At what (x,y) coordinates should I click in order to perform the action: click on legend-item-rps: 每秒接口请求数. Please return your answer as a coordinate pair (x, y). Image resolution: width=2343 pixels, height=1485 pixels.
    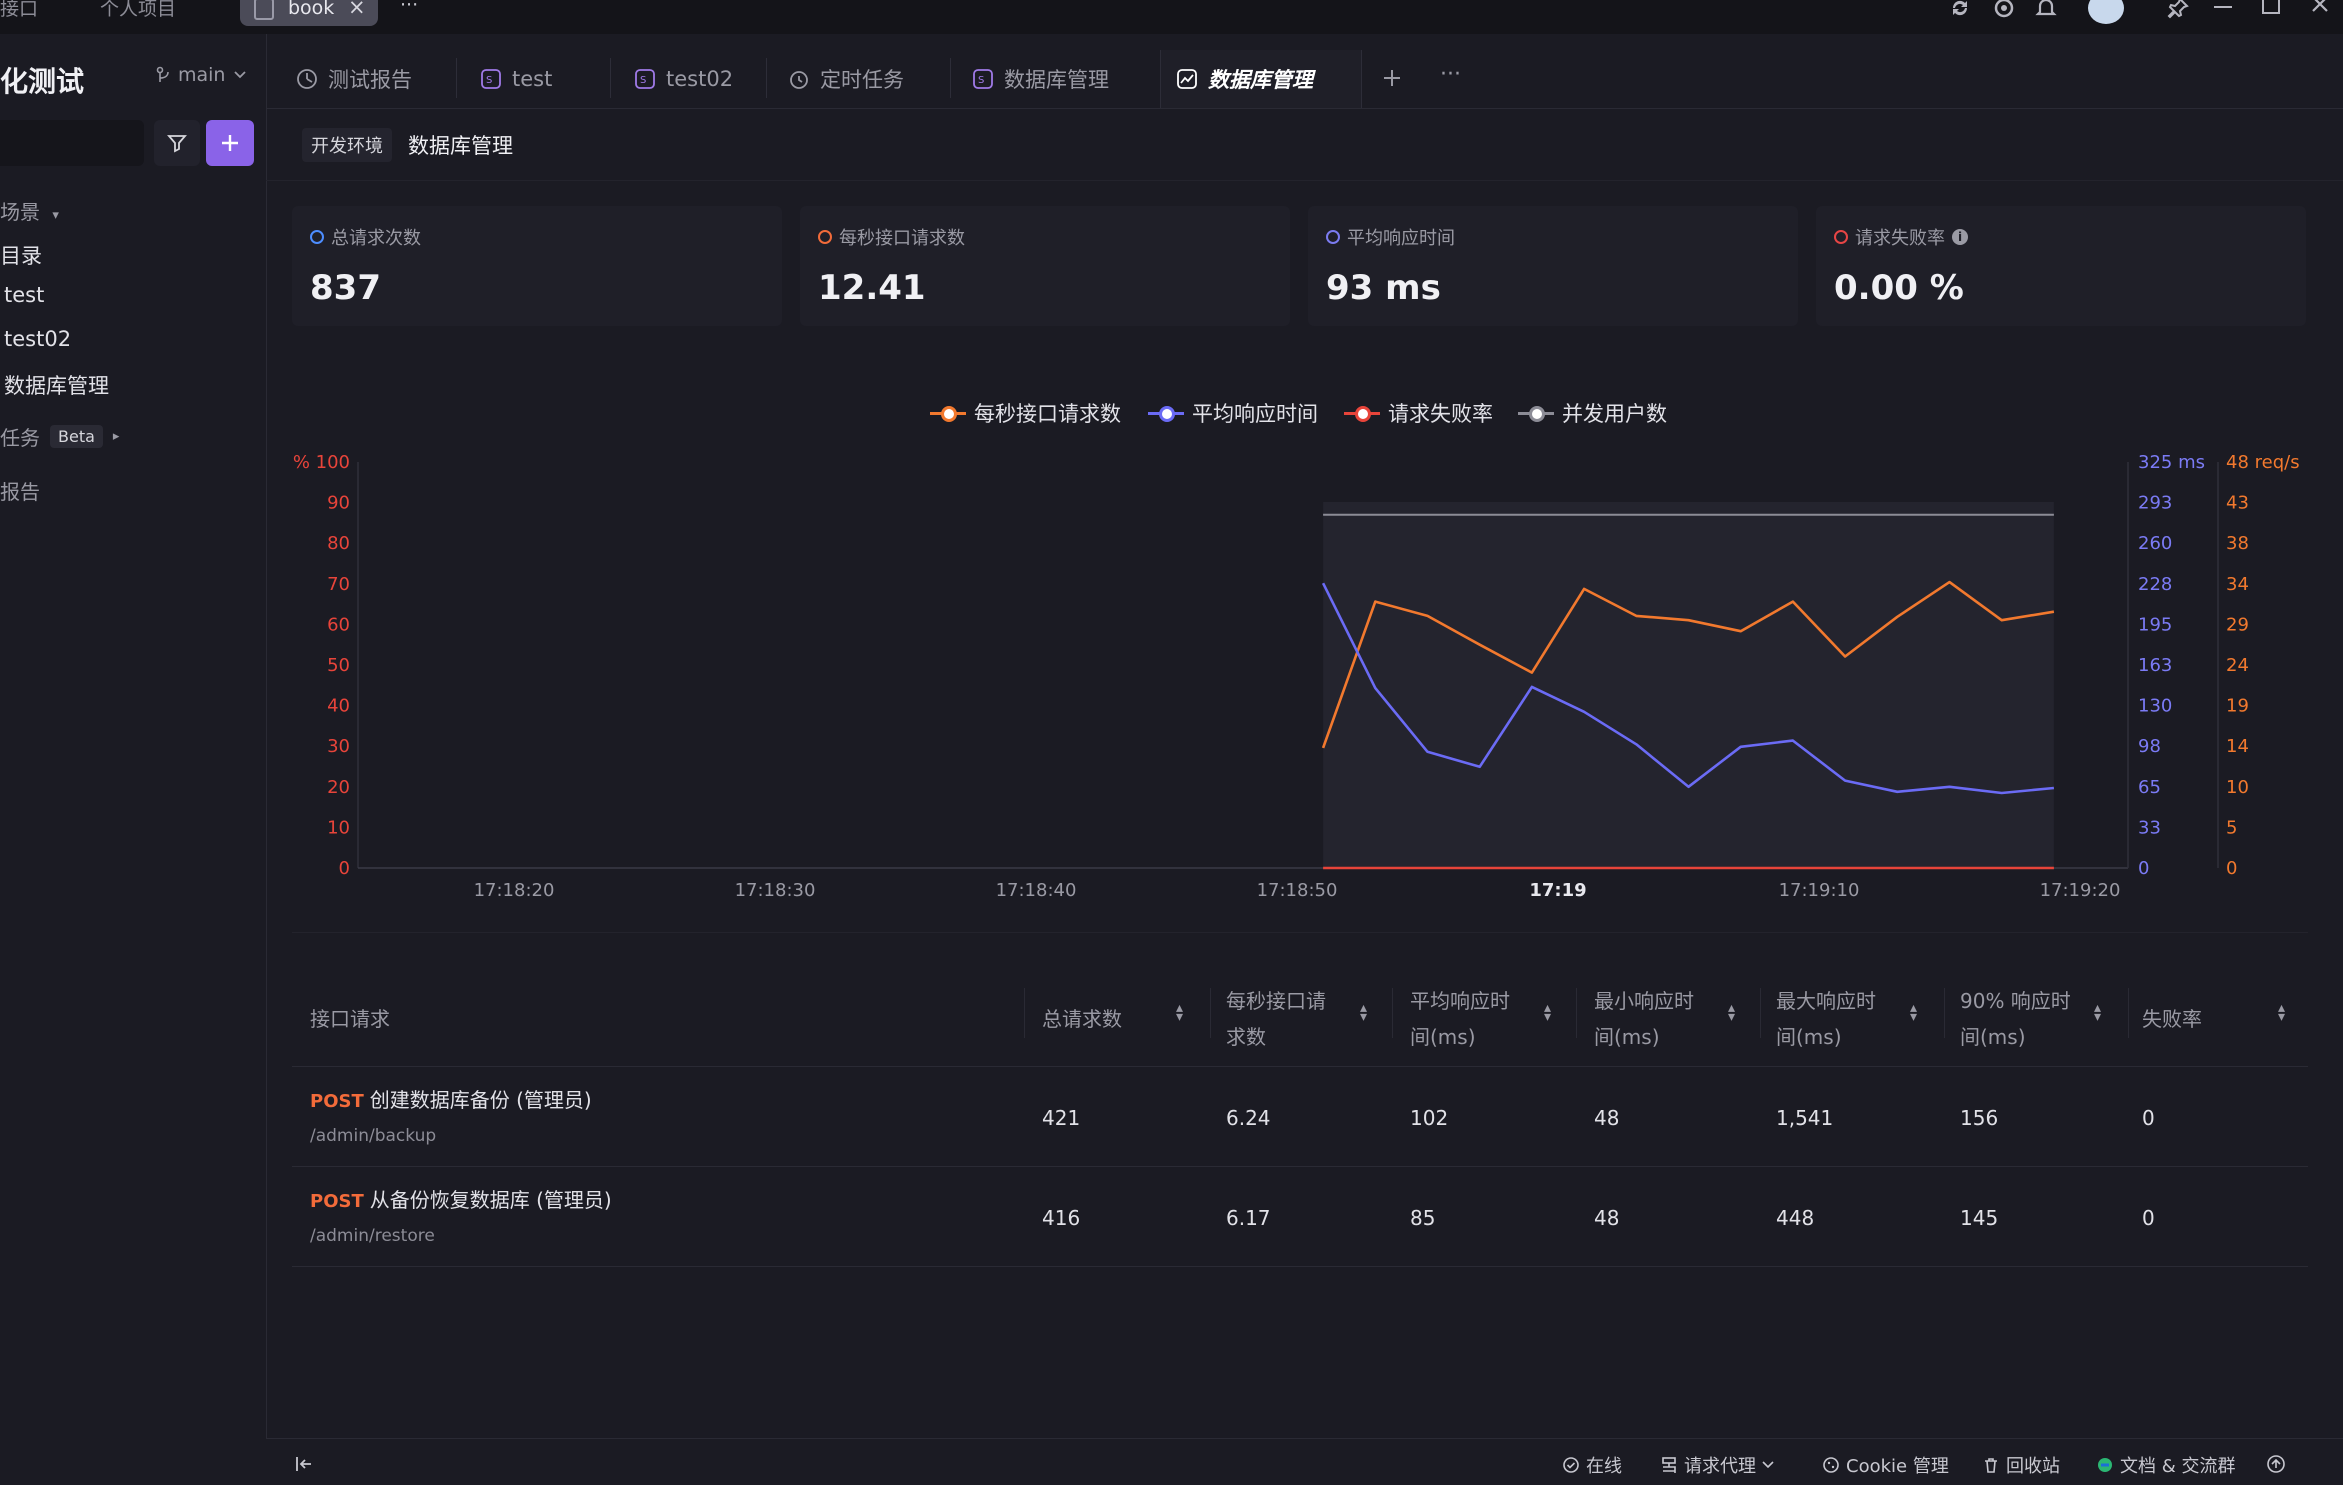
    Looking at the image, I should click on (1025, 413).